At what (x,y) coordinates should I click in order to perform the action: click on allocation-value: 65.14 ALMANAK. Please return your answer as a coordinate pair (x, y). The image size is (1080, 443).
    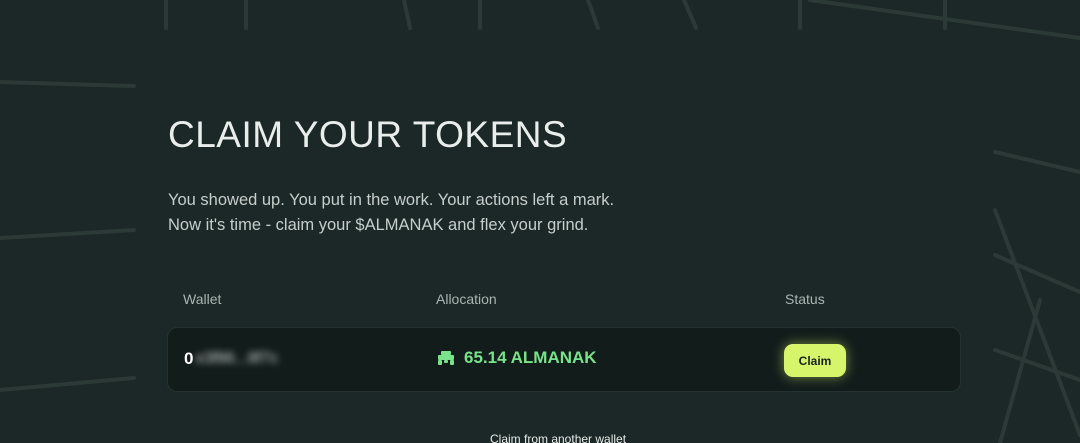
    Looking at the image, I should click on (530, 357).